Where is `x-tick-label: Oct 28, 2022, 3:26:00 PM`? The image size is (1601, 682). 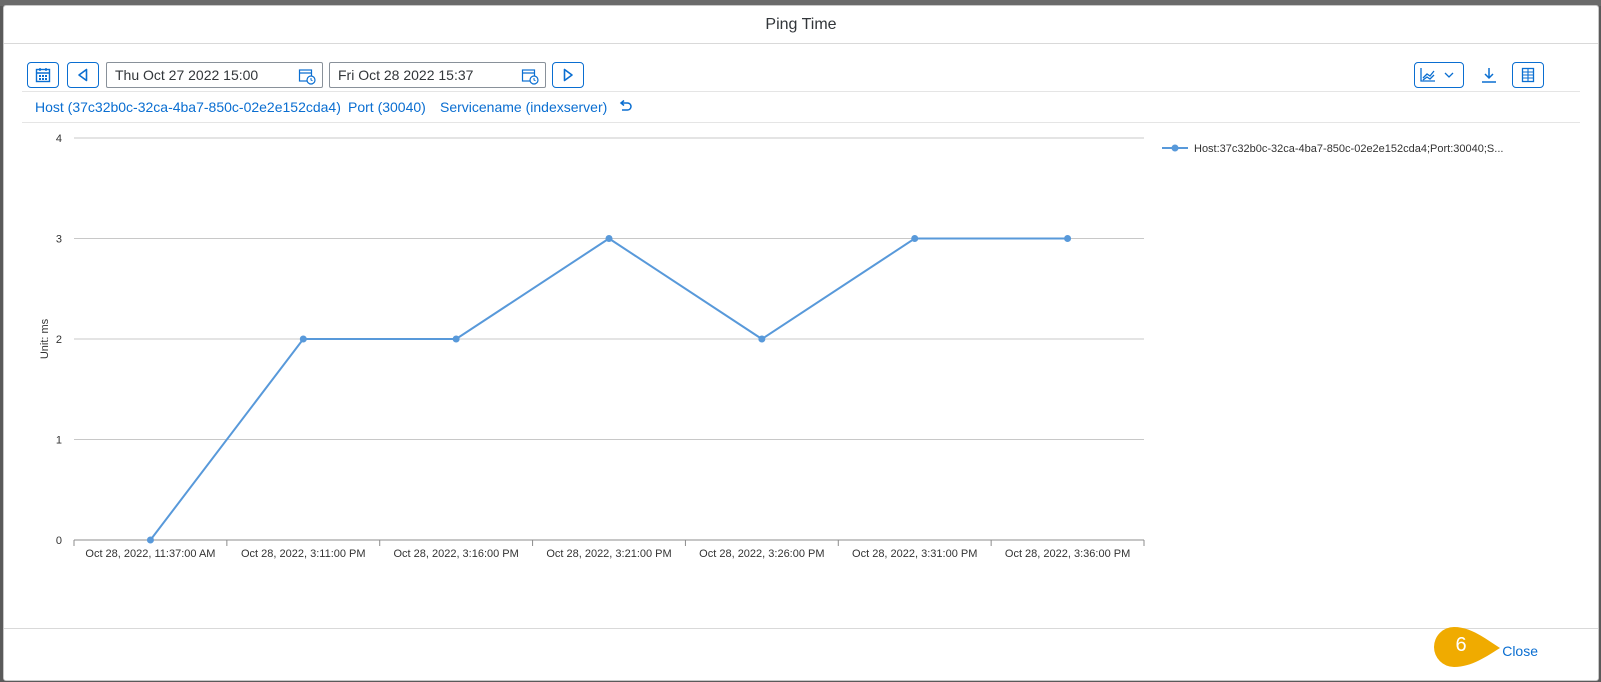 x-tick-label: Oct 28, 2022, 3:26:00 PM is located at coordinates (761, 554).